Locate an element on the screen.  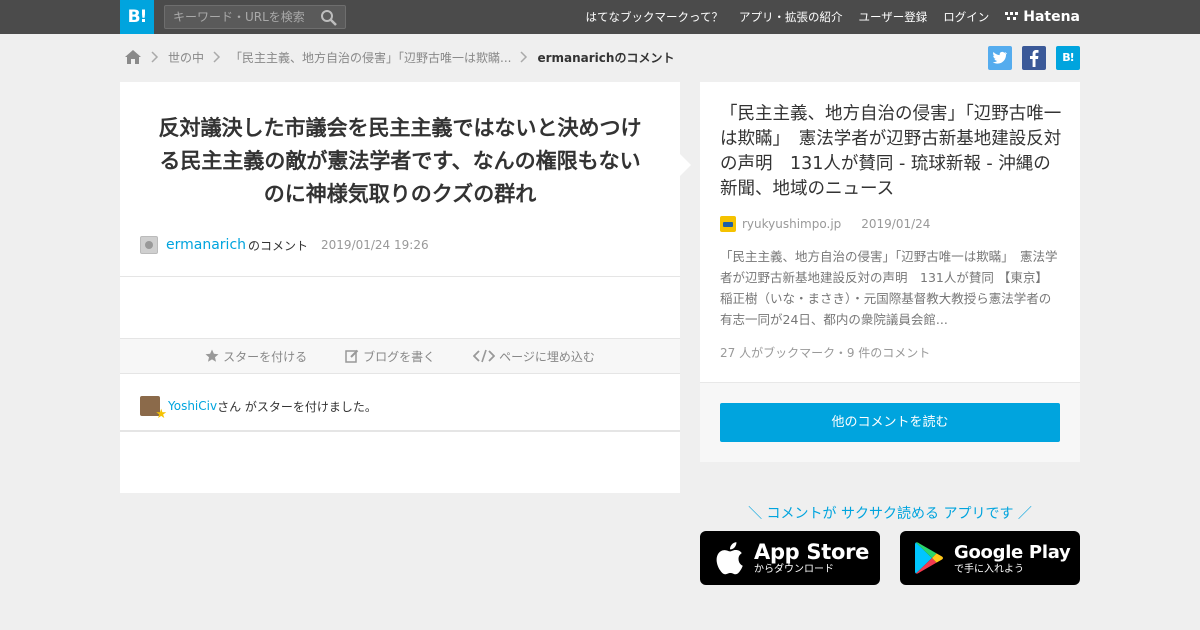
brand-label: Hatena is located at coordinates (1051, 17).